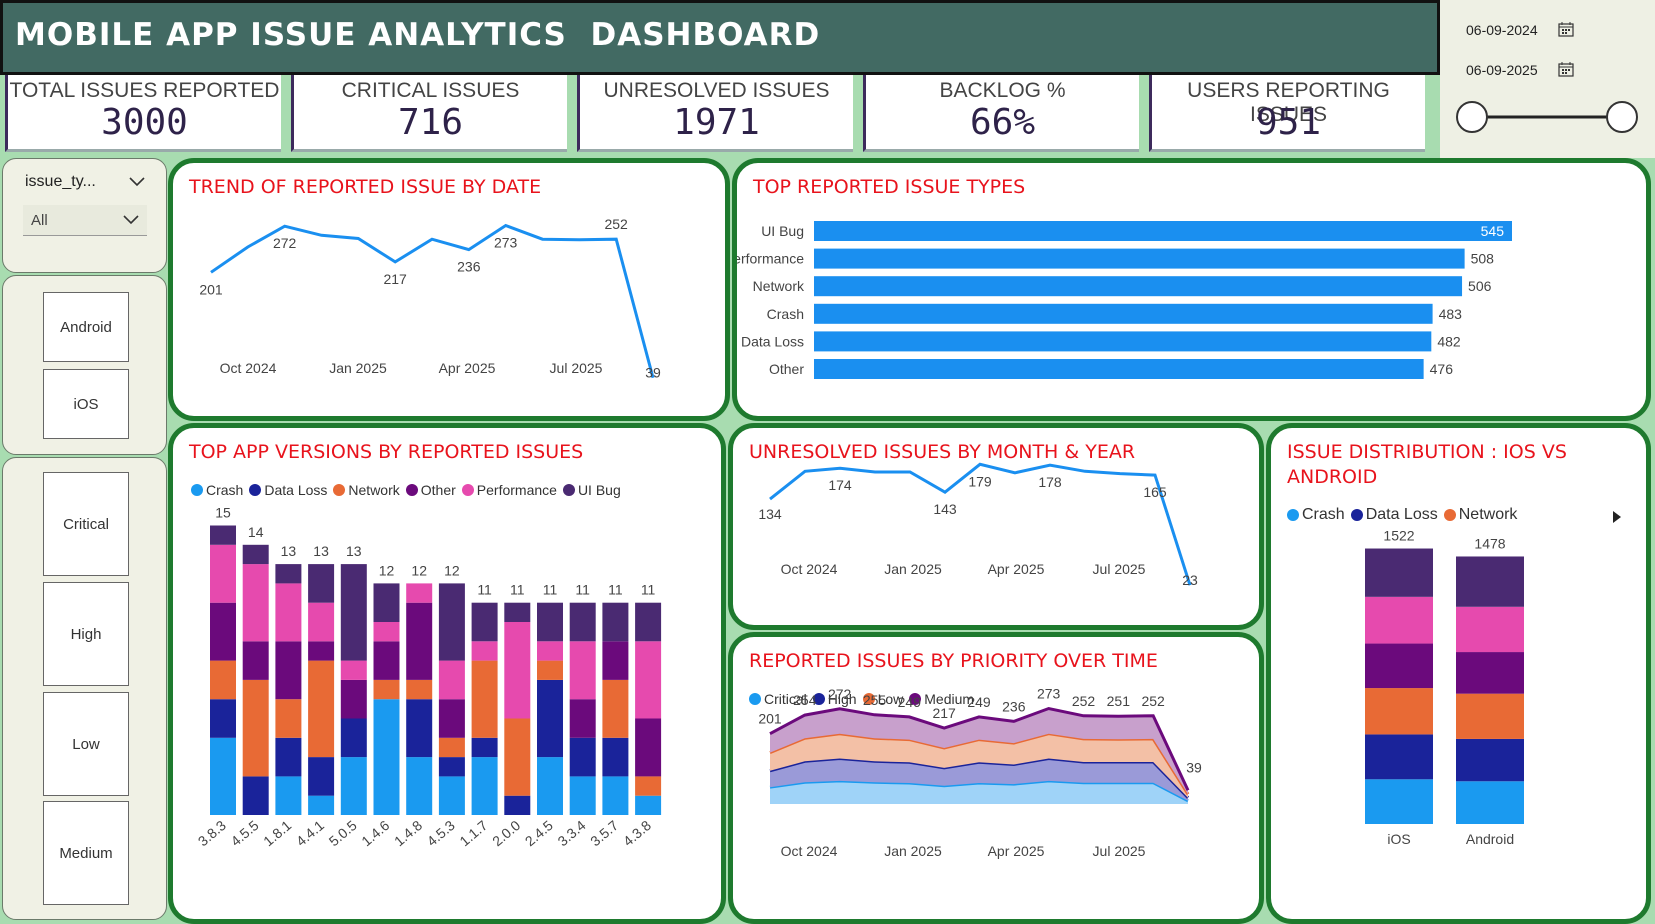 Image resolution: width=1655 pixels, height=924 pixels. What do you see at coordinates (980, 481) in the screenshot?
I see `data-label: 179` at bounding box center [980, 481].